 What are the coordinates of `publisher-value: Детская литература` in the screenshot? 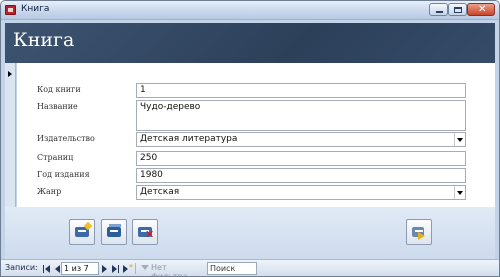 It's located at (189, 139).